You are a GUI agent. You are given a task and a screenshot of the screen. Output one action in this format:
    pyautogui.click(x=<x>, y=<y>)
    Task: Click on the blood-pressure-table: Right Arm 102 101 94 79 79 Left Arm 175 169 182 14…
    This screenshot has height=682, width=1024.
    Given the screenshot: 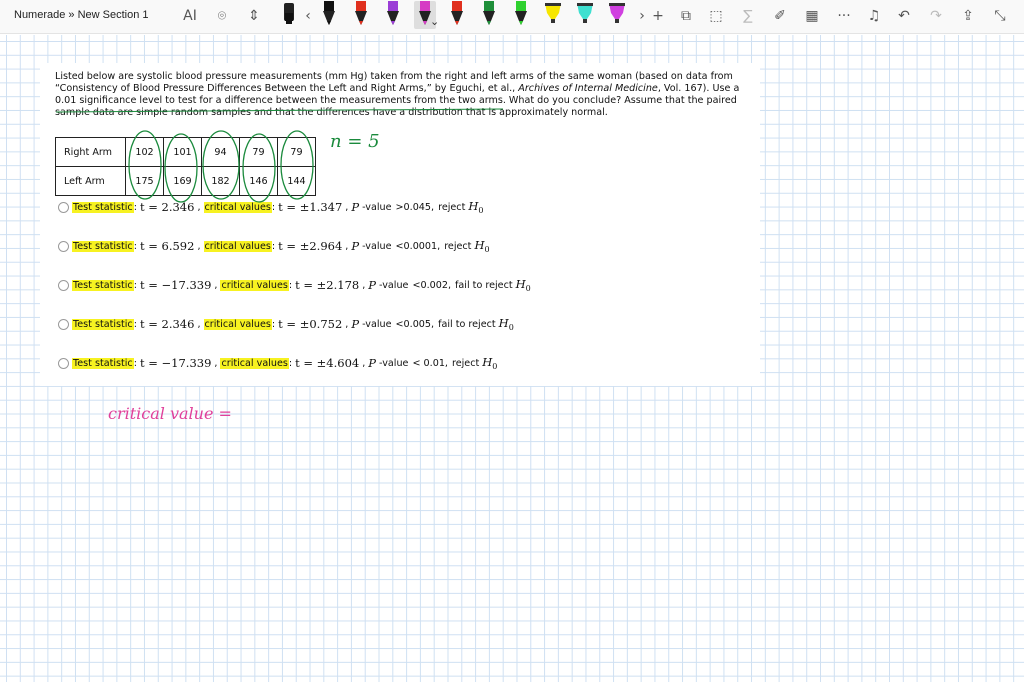 What is the action you would take?
    pyautogui.click(x=185, y=166)
    